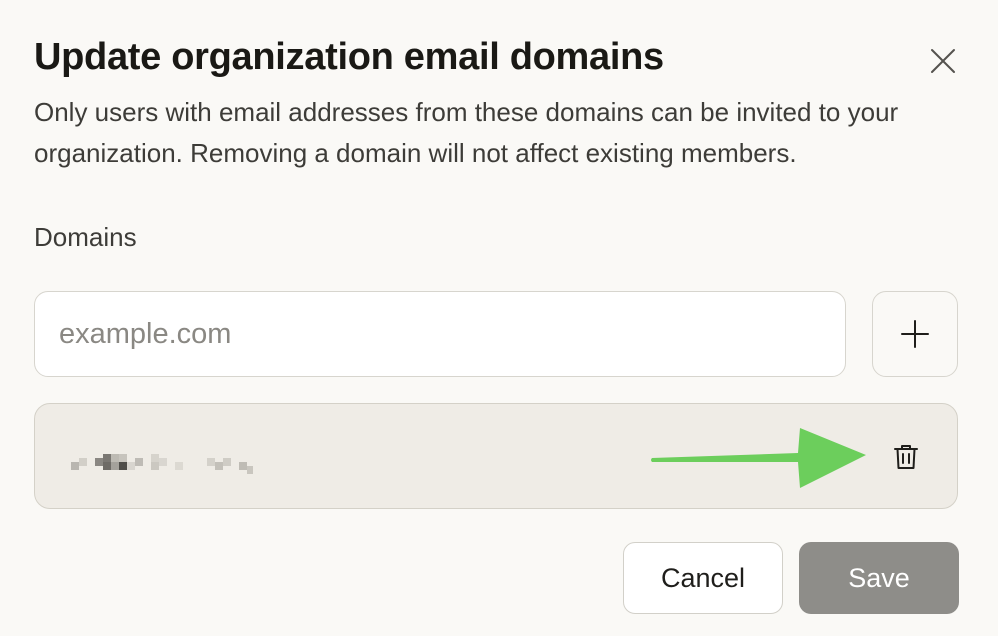 This screenshot has width=998, height=636. What do you see at coordinates (440, 334) in the screenshot?
I see `domain-input` at bounding box center [440, 334].